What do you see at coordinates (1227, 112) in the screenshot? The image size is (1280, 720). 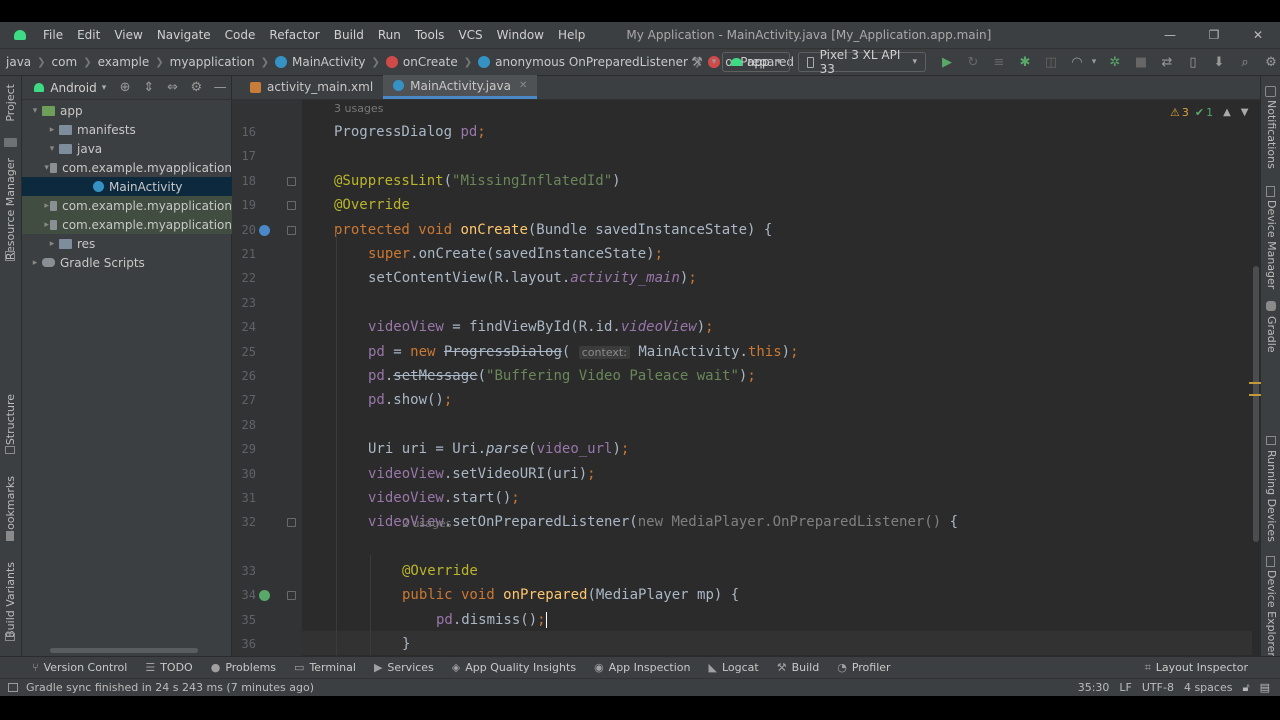 I see `chevron-up-icon: ▲` at bounding box center [1227, 112].